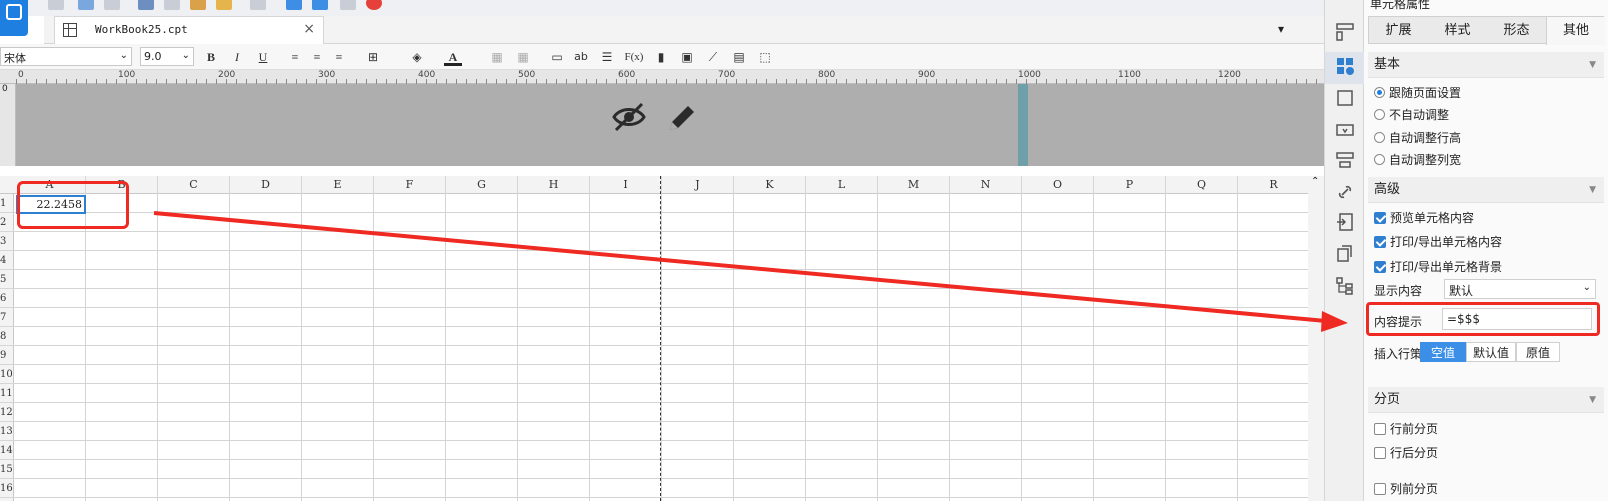 This screenshot has width=1608, height=501. What do you see at coordinates (554, 185) in the screenshot?
I see `column-header: H` at bounding box center [554, 185].